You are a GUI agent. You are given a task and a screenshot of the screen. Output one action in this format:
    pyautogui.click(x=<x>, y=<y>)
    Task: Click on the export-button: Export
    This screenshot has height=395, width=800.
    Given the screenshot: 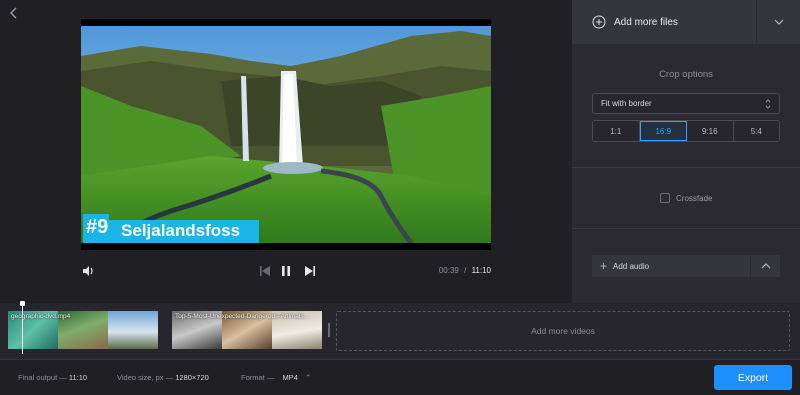 What is the action you would take?
    pyautogui.click(x=753, y=377)
    